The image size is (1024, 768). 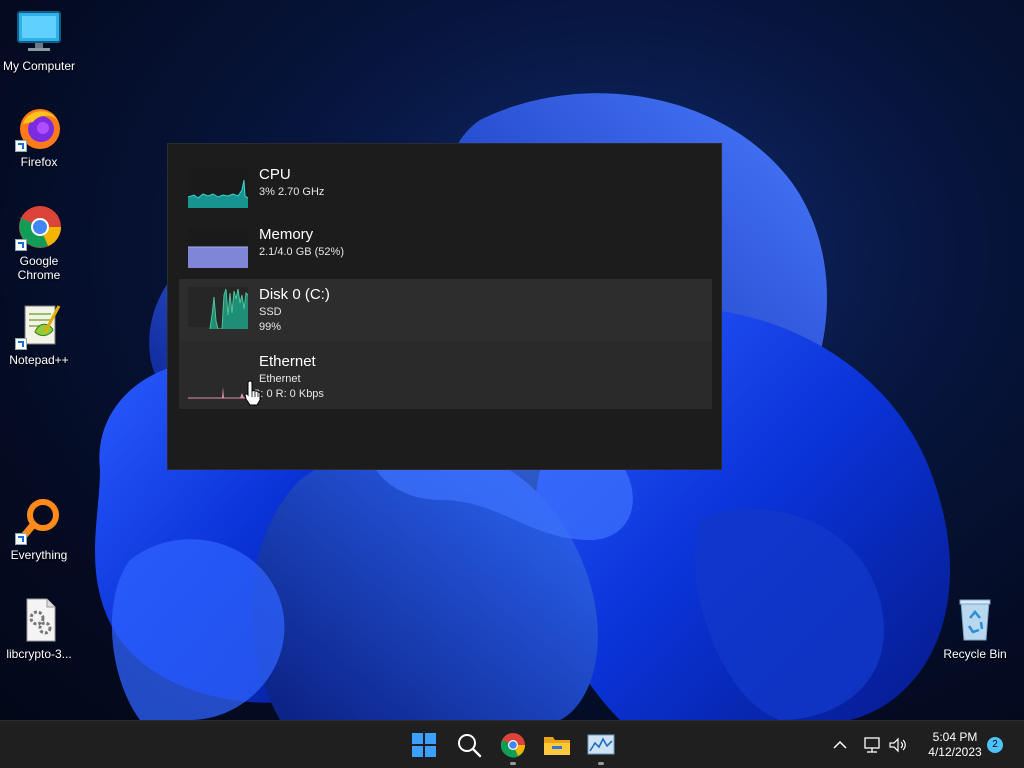 I want to click on hand-cursor-icon, so click(x=252, y=393).